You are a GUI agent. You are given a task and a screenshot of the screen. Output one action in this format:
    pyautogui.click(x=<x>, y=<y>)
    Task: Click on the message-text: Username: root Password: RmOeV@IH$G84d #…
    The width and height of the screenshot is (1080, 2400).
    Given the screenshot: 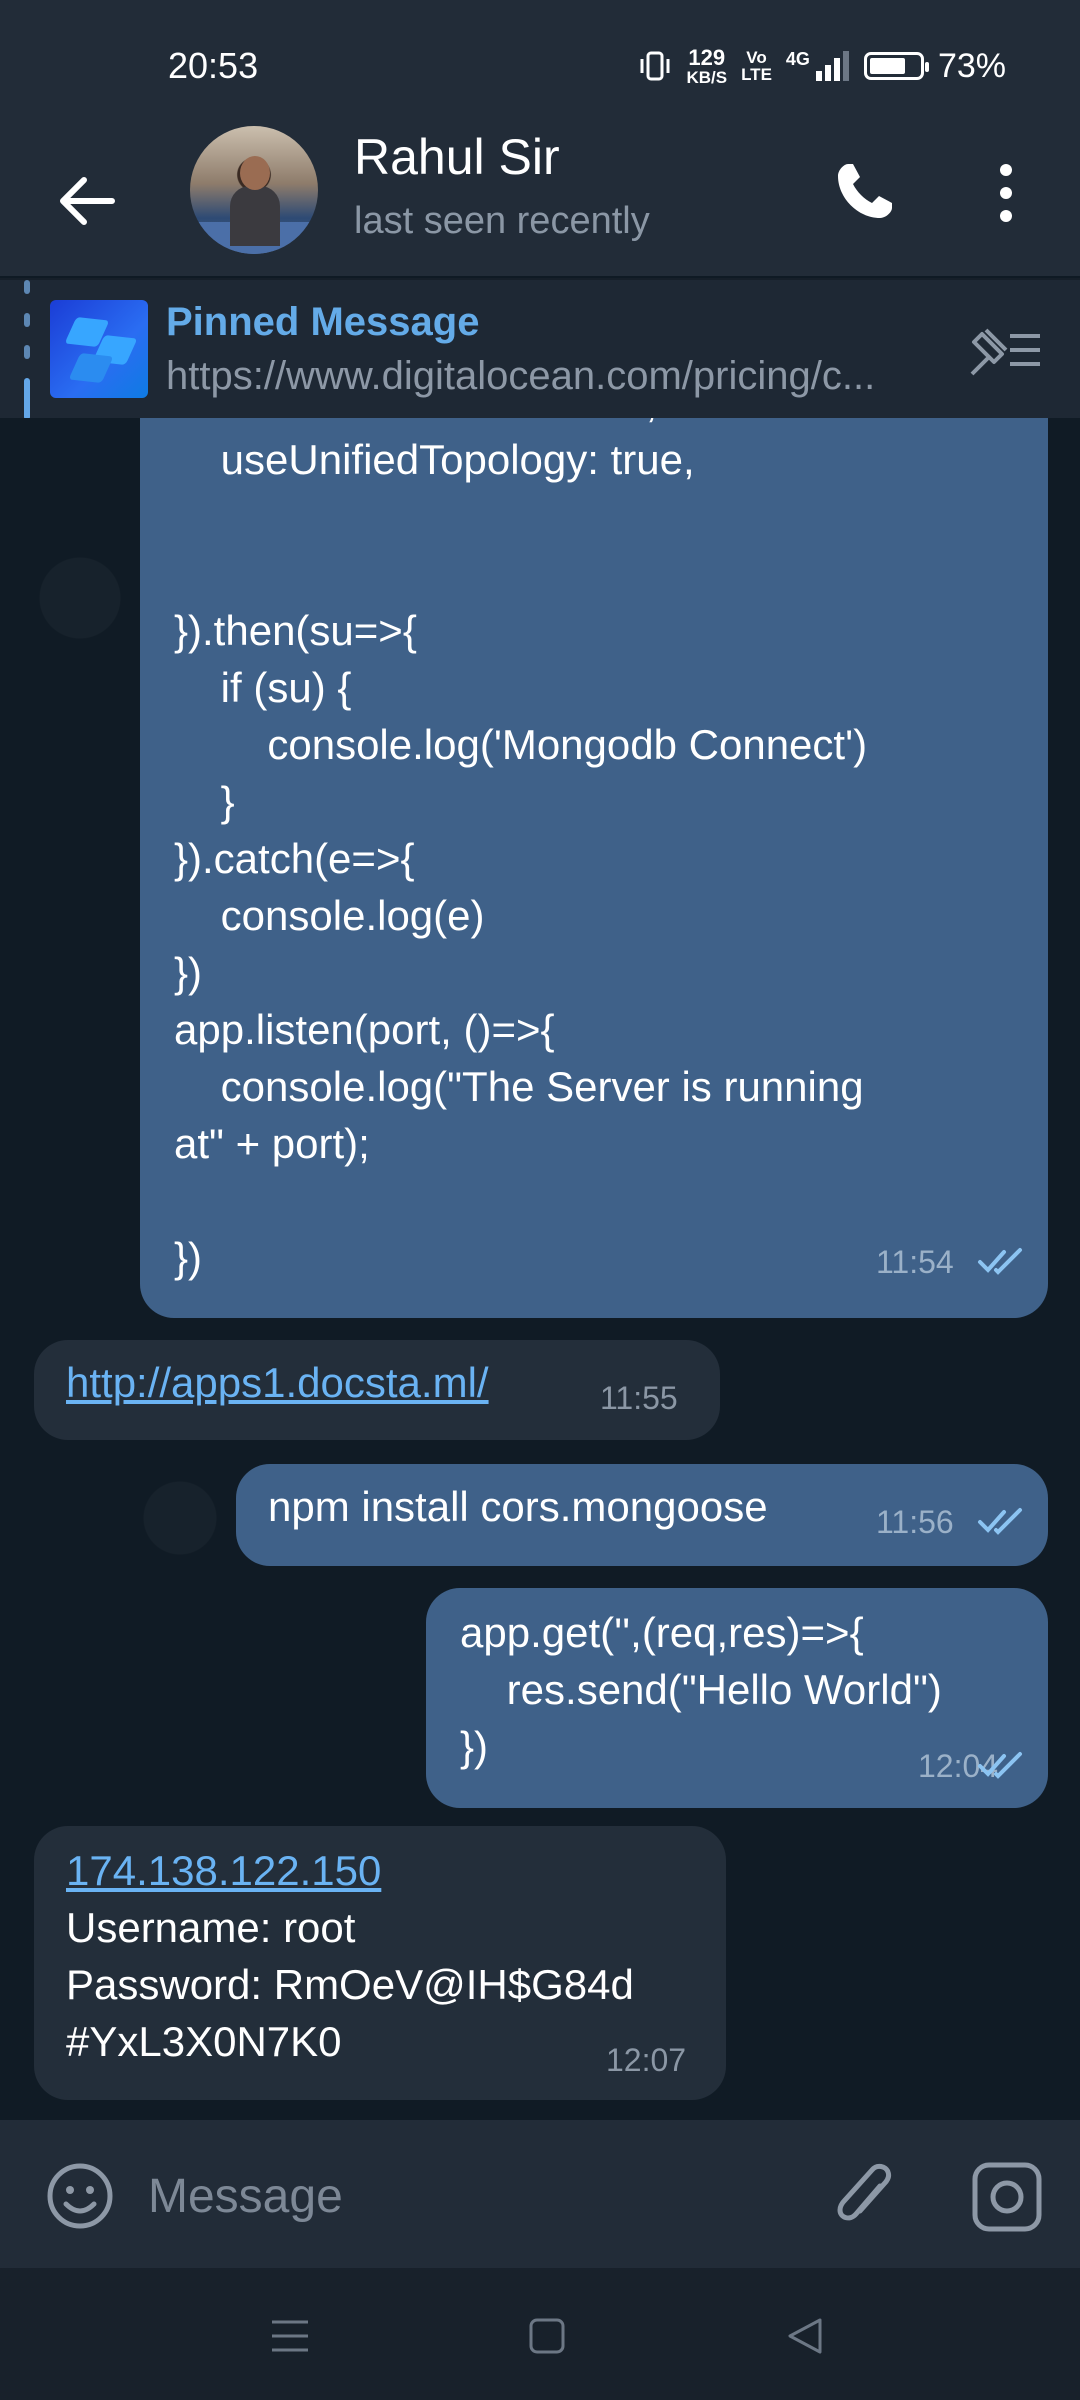 What is the action you would take?
    pyautogui.click(x=350, y=1984)
    